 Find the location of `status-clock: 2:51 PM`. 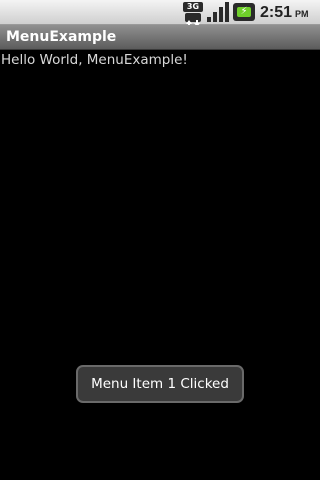

status-clock: 2:51 PM is located at coordinates (284, 13).